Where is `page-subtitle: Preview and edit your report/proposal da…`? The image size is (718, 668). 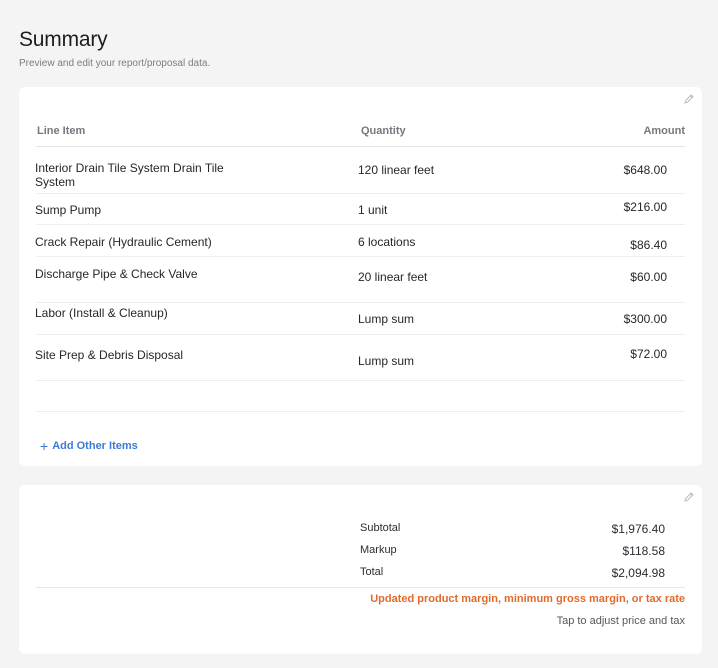
page-subtitle: Preview and edit your report/proposal da… is located at coordinates (115, 63).